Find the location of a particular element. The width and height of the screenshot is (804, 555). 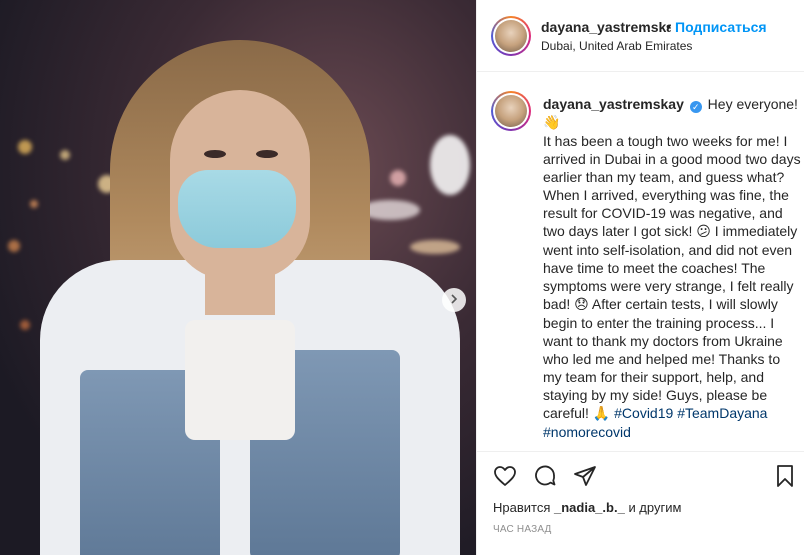

likes-summary: Нравится _nadia_.b._ и другим is located at coordinates (587, 507).